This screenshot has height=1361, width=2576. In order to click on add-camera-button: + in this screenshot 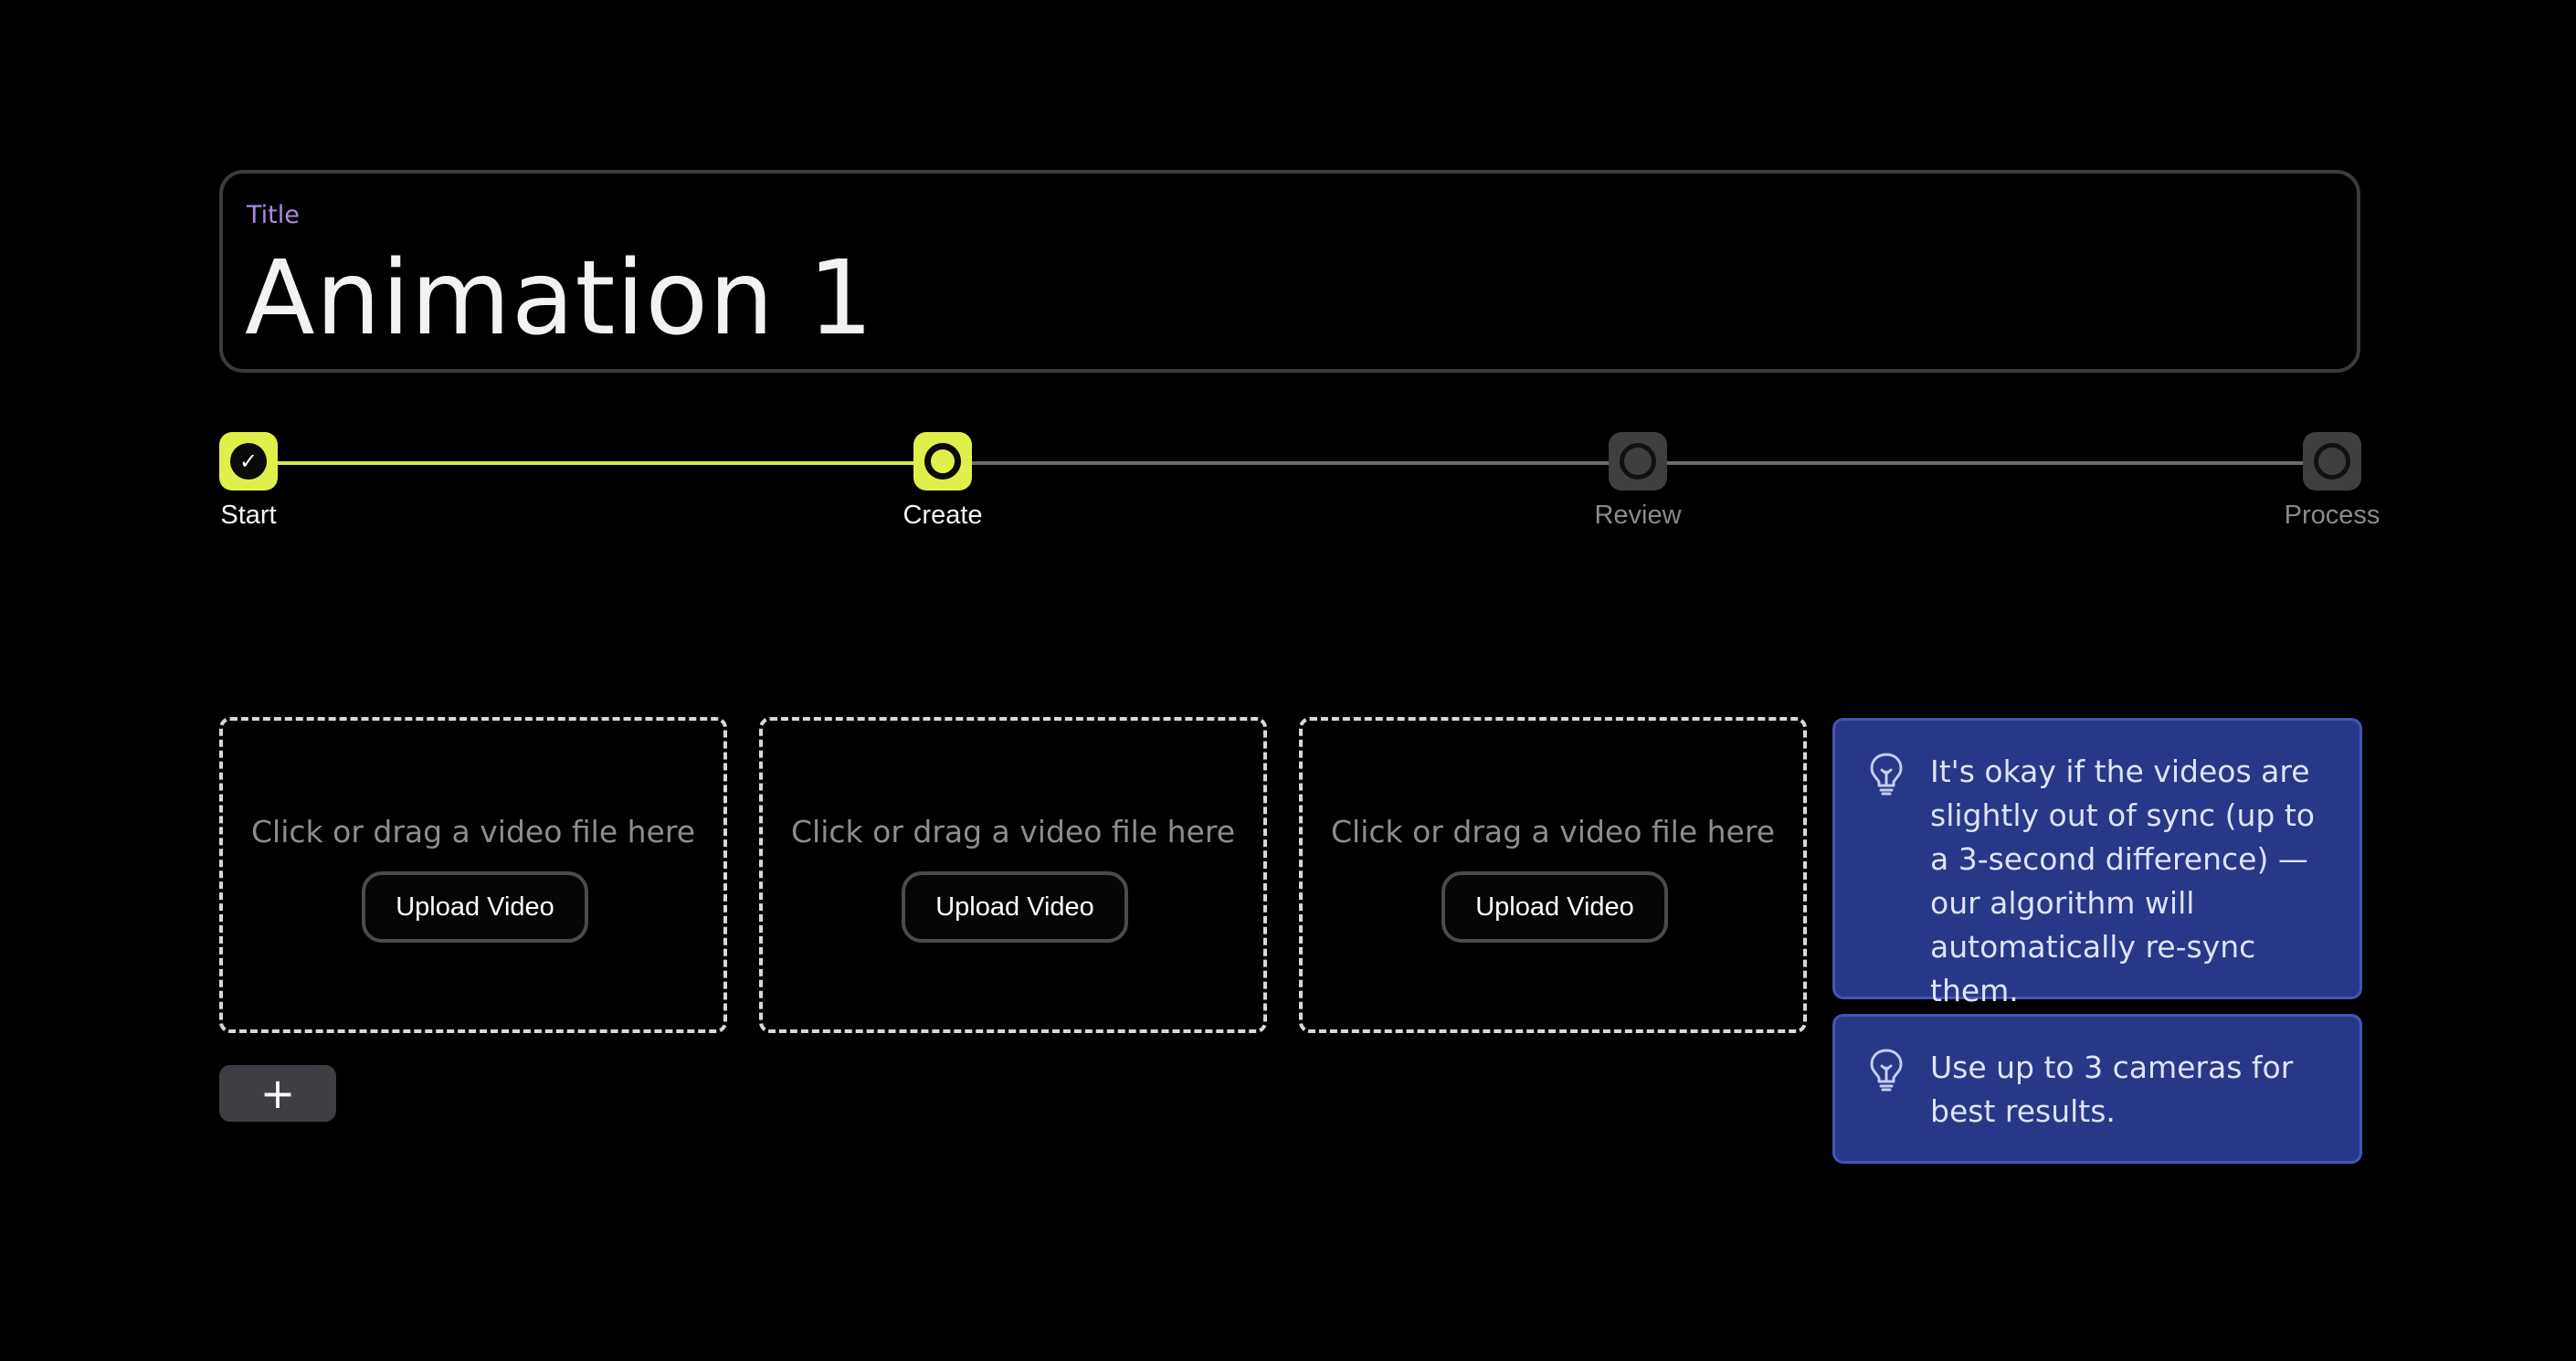, I will do `click(277, 1093)`.